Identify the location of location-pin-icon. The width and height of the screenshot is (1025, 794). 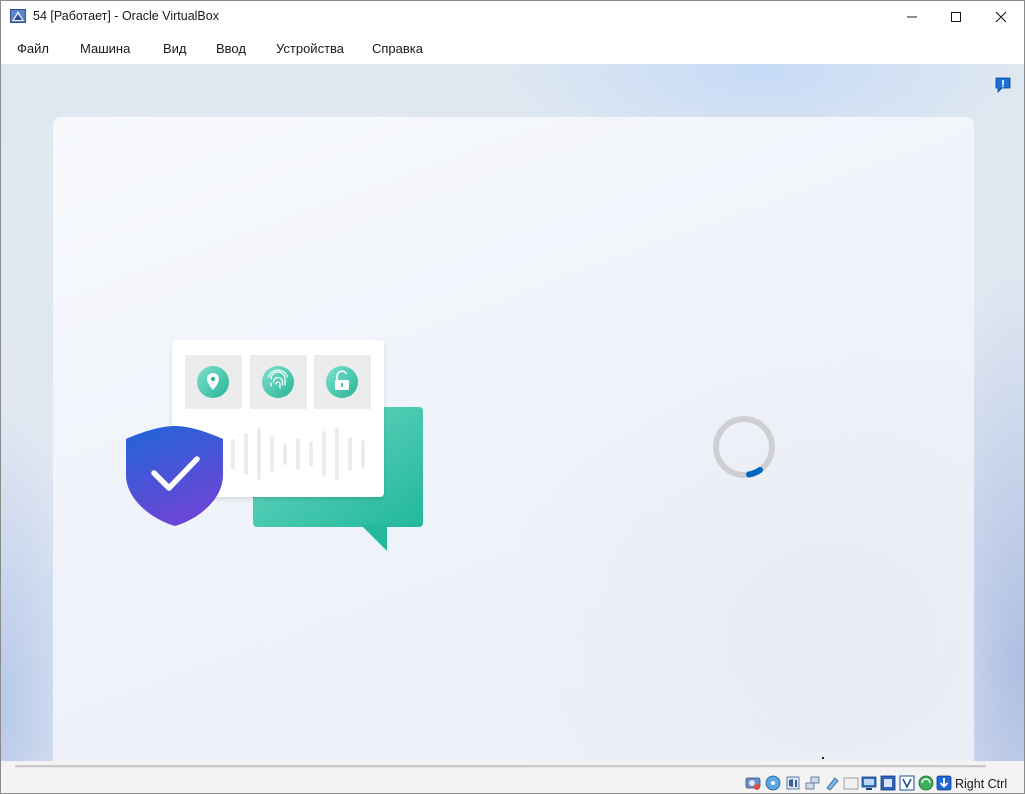
(213, 382).